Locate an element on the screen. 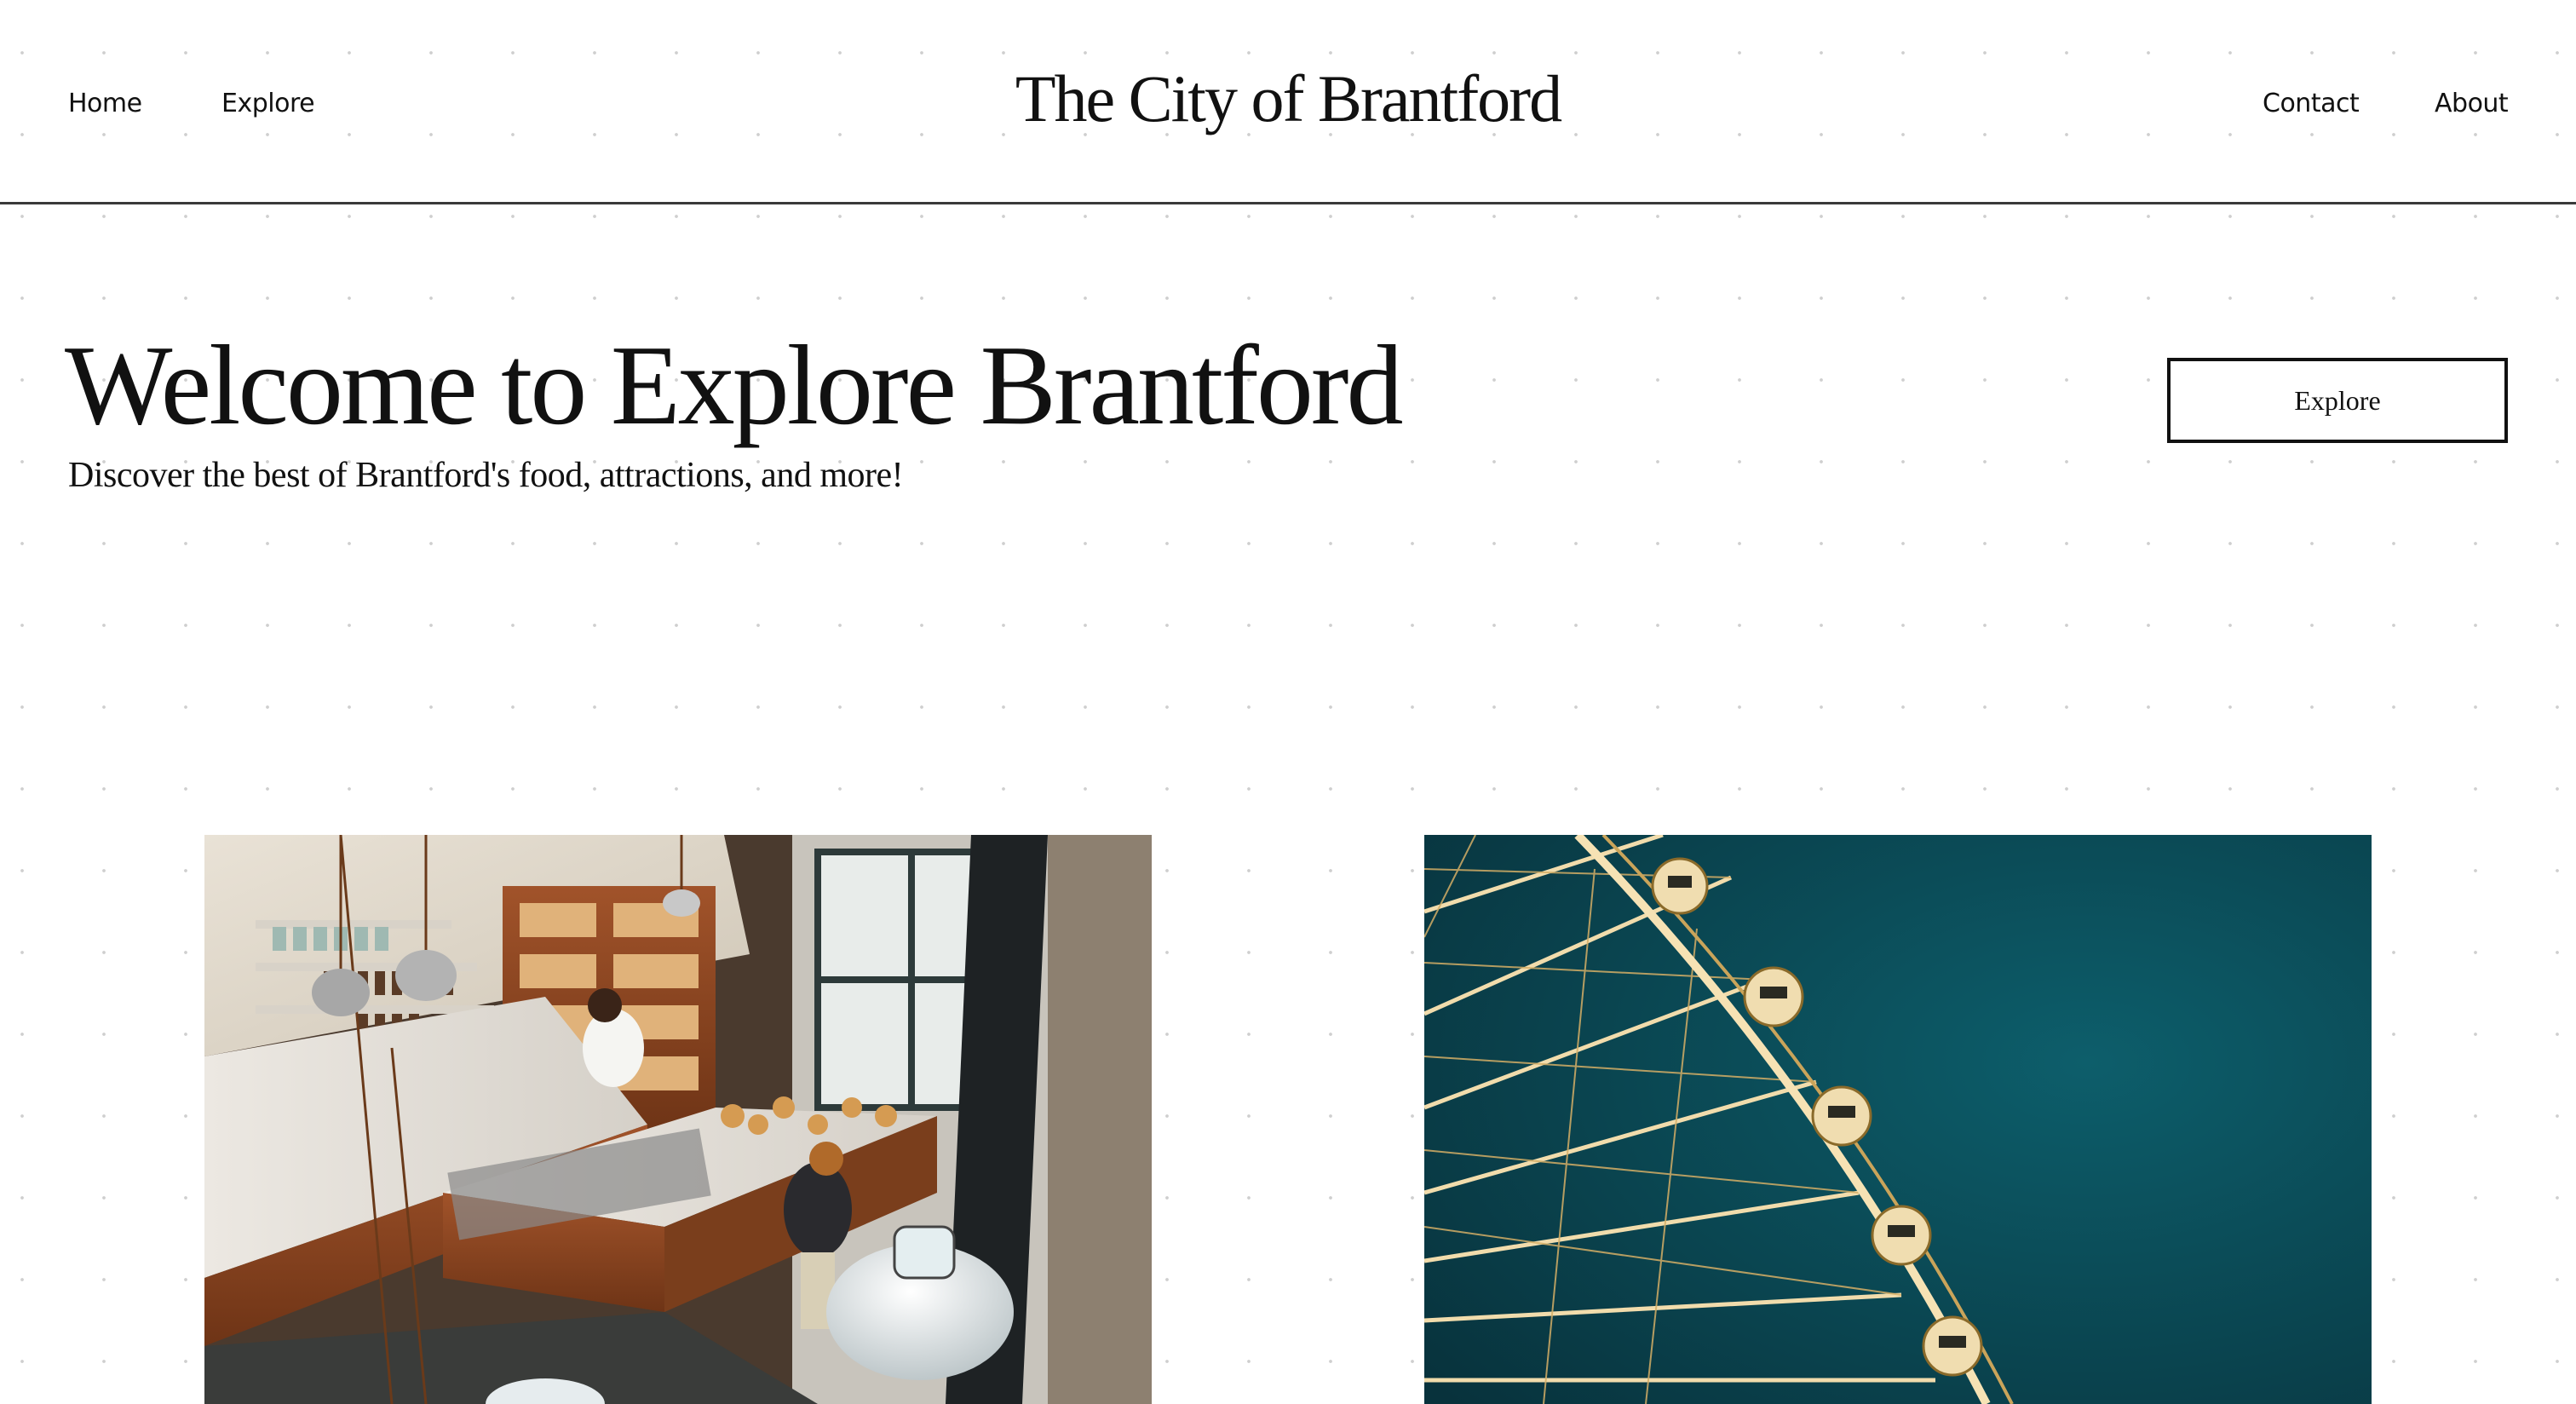  bakery-photo is located at coordinates (678, 1119).